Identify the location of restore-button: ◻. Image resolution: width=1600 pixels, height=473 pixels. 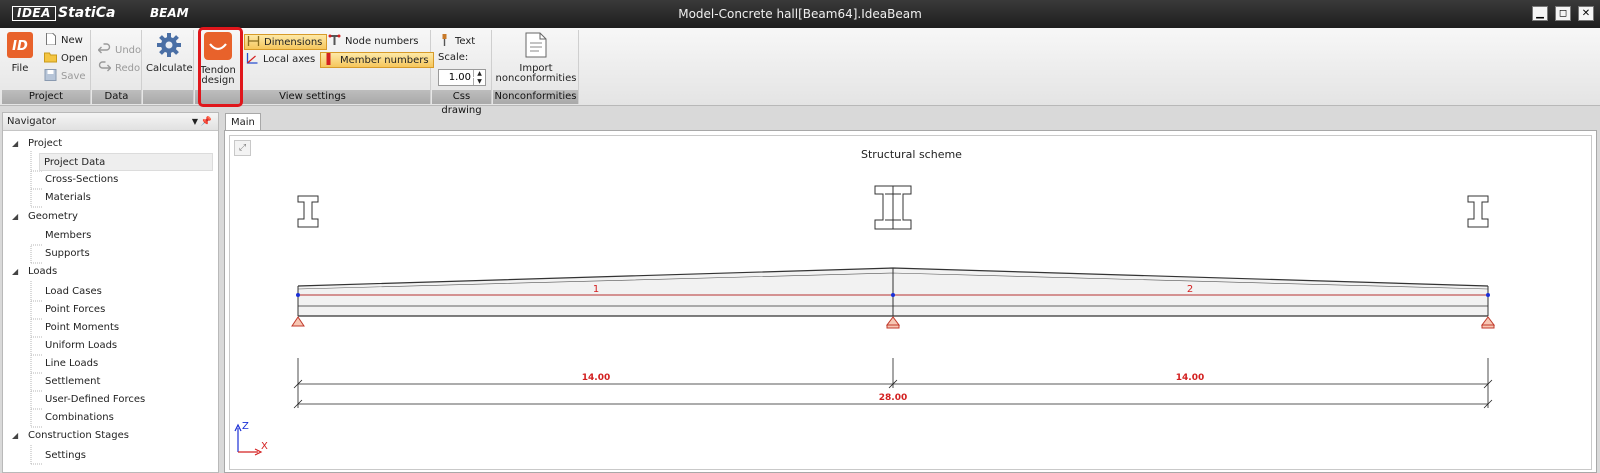
(1563, 13).